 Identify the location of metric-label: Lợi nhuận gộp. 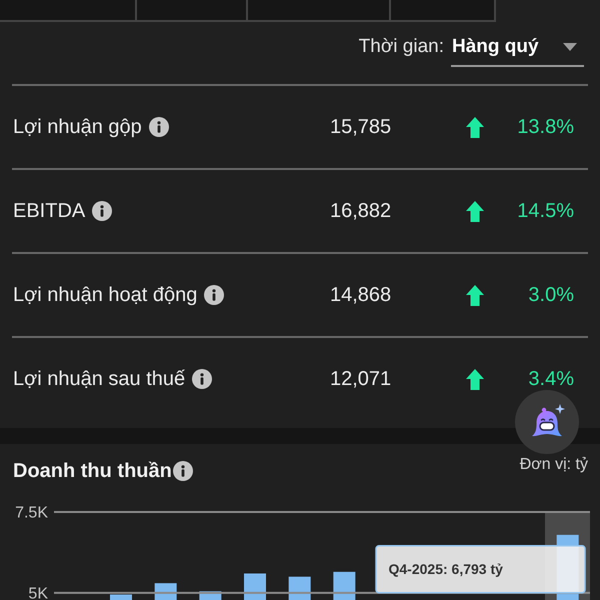
(77, 127).